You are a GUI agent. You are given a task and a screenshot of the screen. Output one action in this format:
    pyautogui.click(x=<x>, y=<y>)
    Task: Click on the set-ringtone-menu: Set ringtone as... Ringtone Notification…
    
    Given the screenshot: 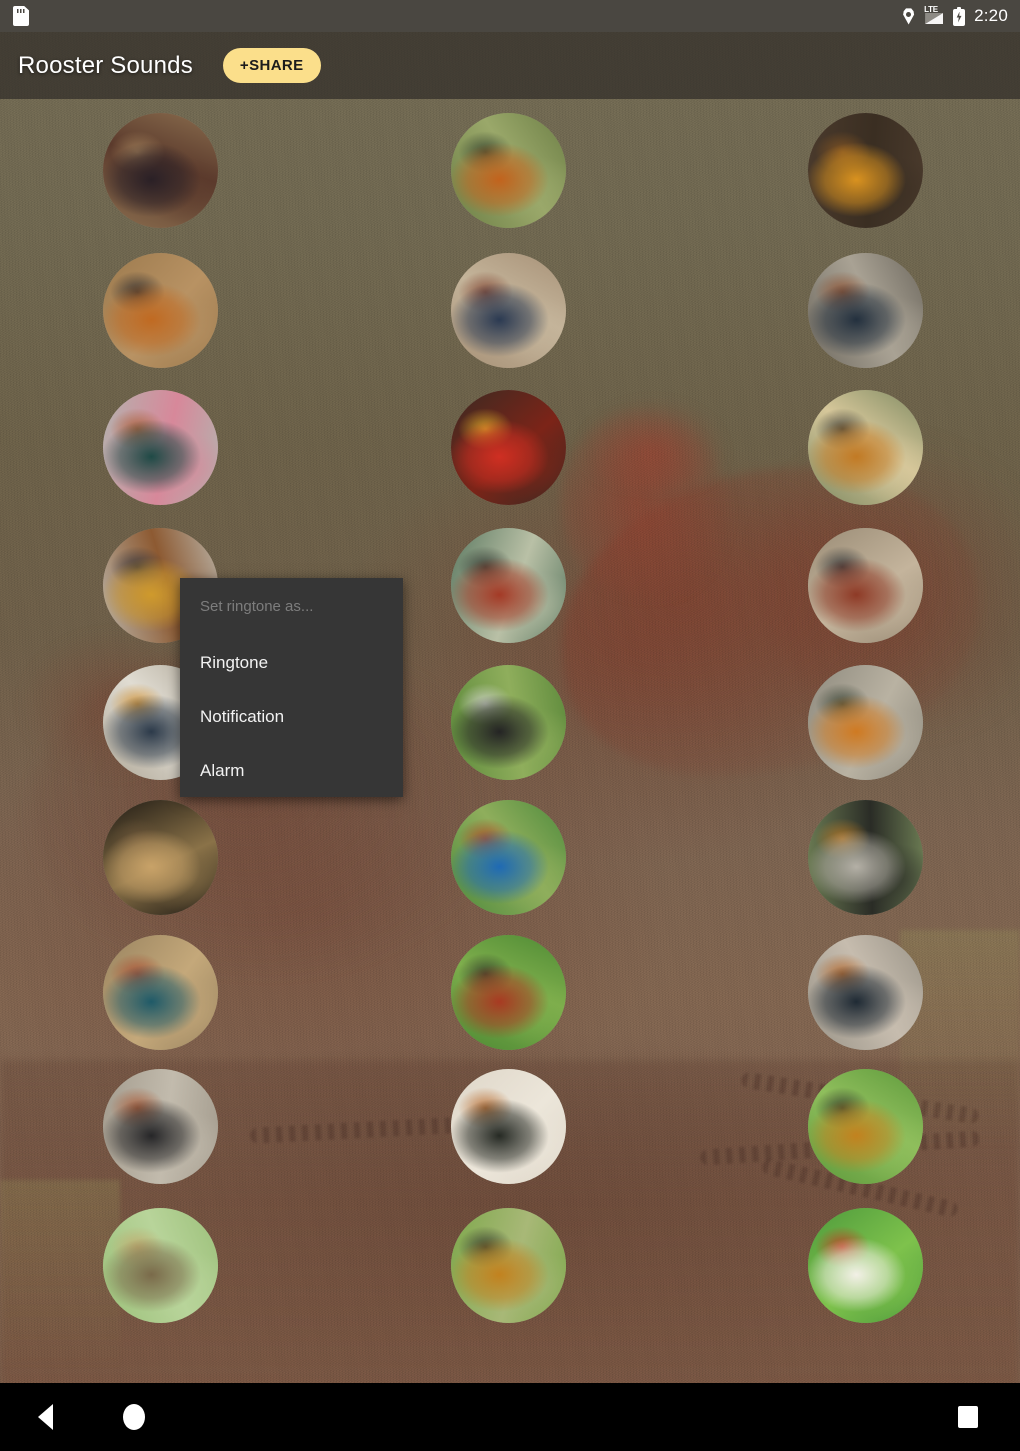 What is the action you would take?
    pyautogui.click(x=291, y=687)
    